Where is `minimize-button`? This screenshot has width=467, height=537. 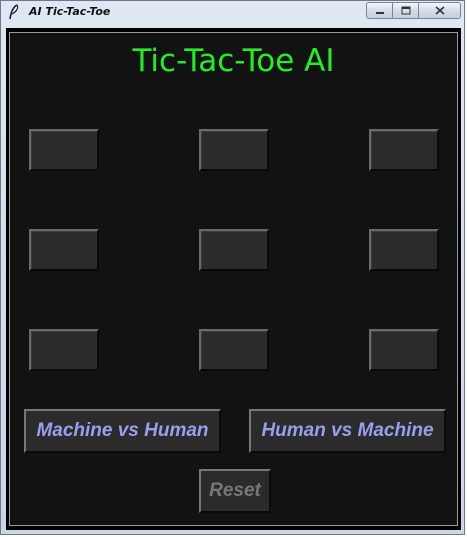 minimize-button is located at coordinates (379, 10).